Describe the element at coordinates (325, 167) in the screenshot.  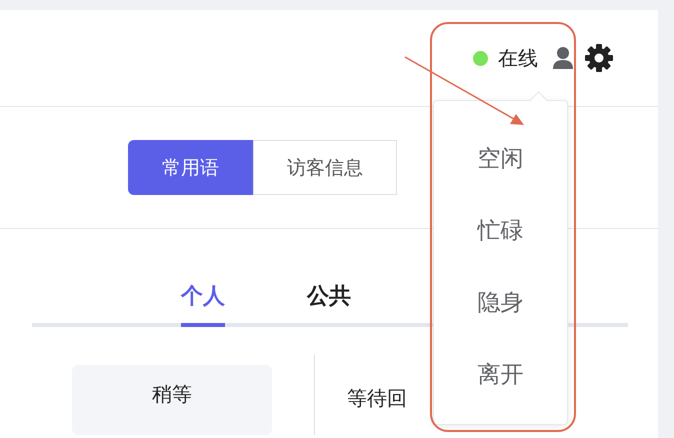
I see `segment-tab: 访客信息` at that location.